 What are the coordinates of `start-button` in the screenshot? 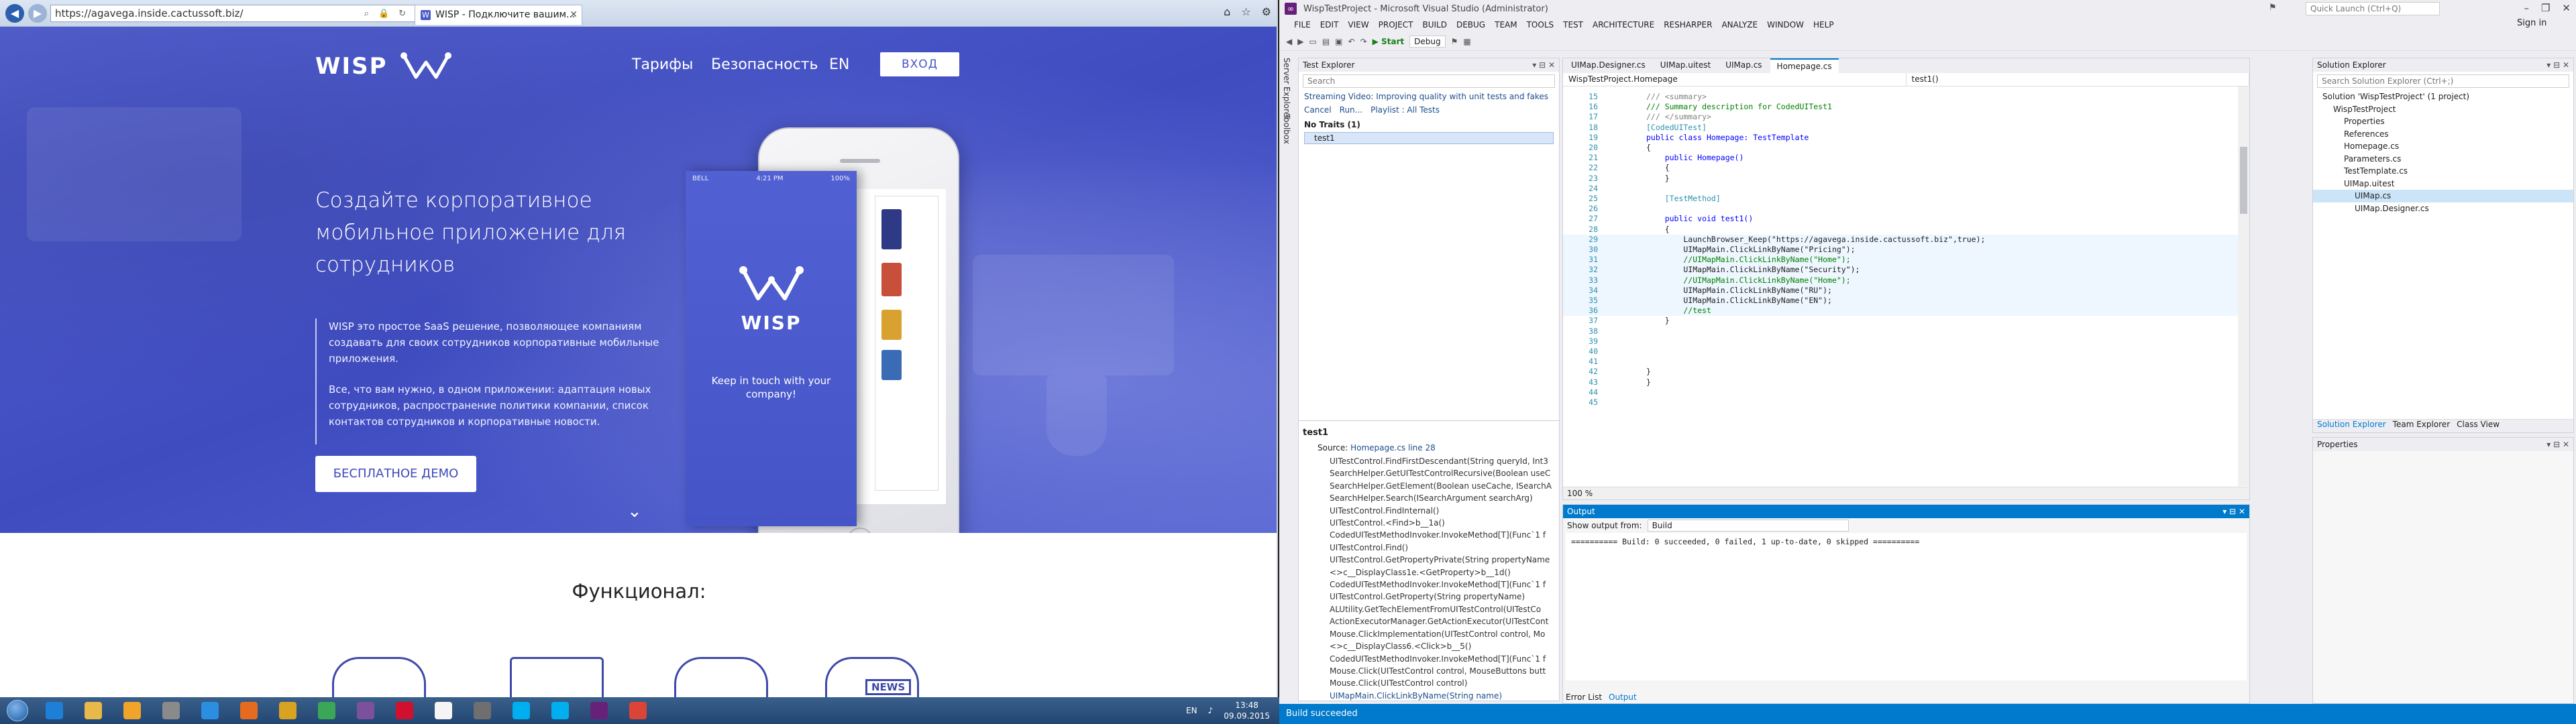 It's located at (17, 710).